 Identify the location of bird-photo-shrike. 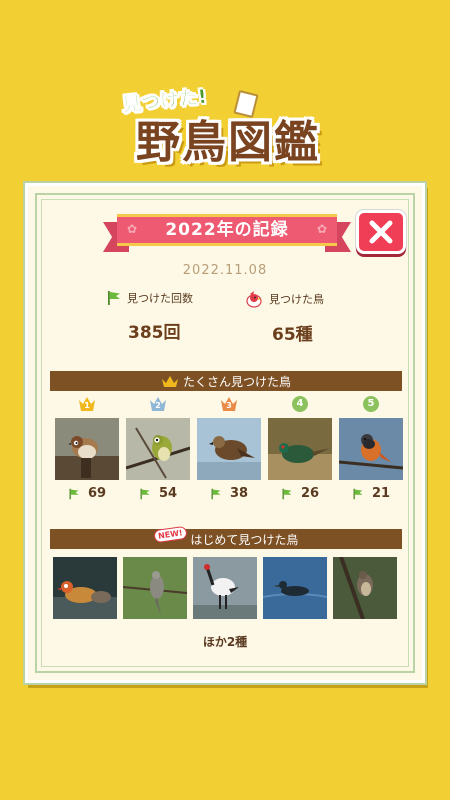
(365, 588).